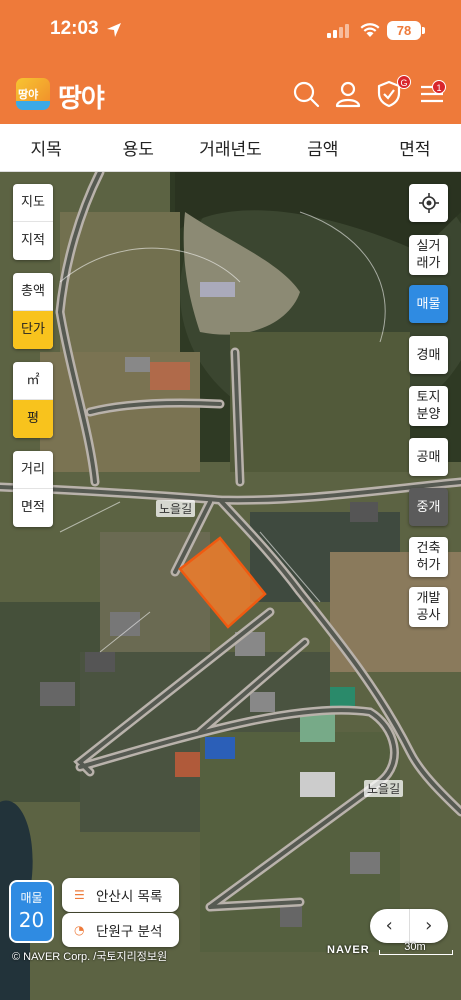 Image resolution: width=461 pixels, height=1000 pixels. Describe the element at coordinates (428, 304) in the screenshot. I see `layer-listing: 매물` at that location.